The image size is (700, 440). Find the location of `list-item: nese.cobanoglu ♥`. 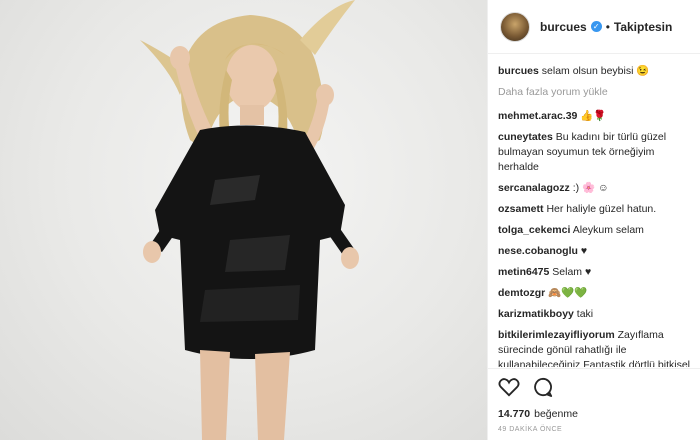

list-item: nese.cobanoglu ♥ is located at coordinates (598, 251).